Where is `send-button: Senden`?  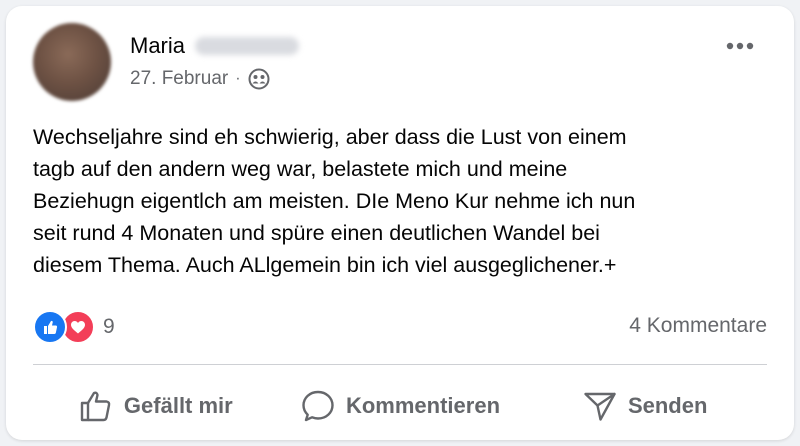
send-button: Senden is located at coordinates (644, 406).